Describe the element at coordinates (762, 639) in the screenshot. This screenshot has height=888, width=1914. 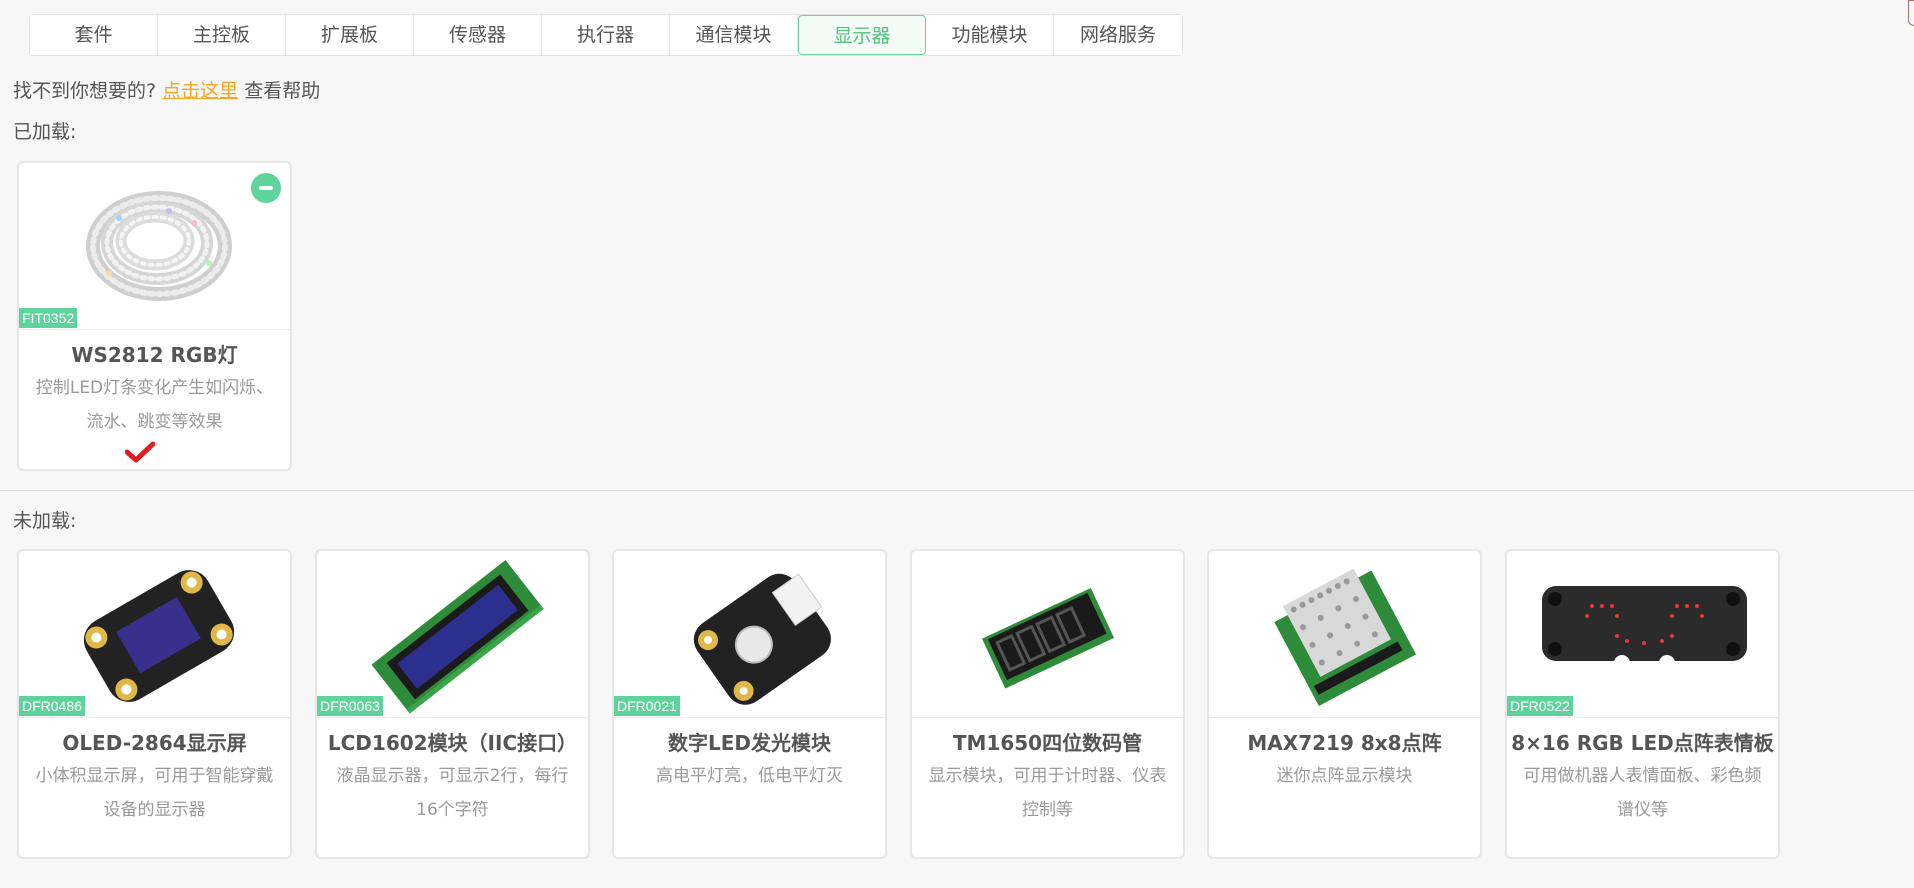
I see `digital-led-module-image` at that location.